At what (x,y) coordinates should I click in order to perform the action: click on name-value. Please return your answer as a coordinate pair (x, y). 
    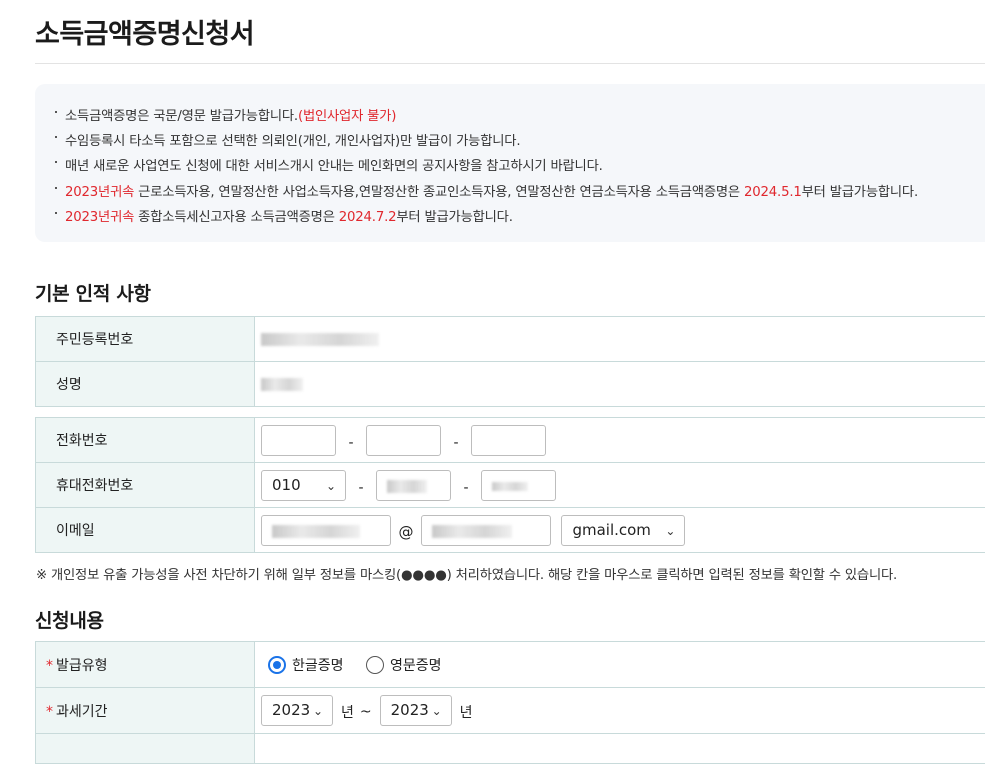
    Looking at the image, I should click on (620, 384).